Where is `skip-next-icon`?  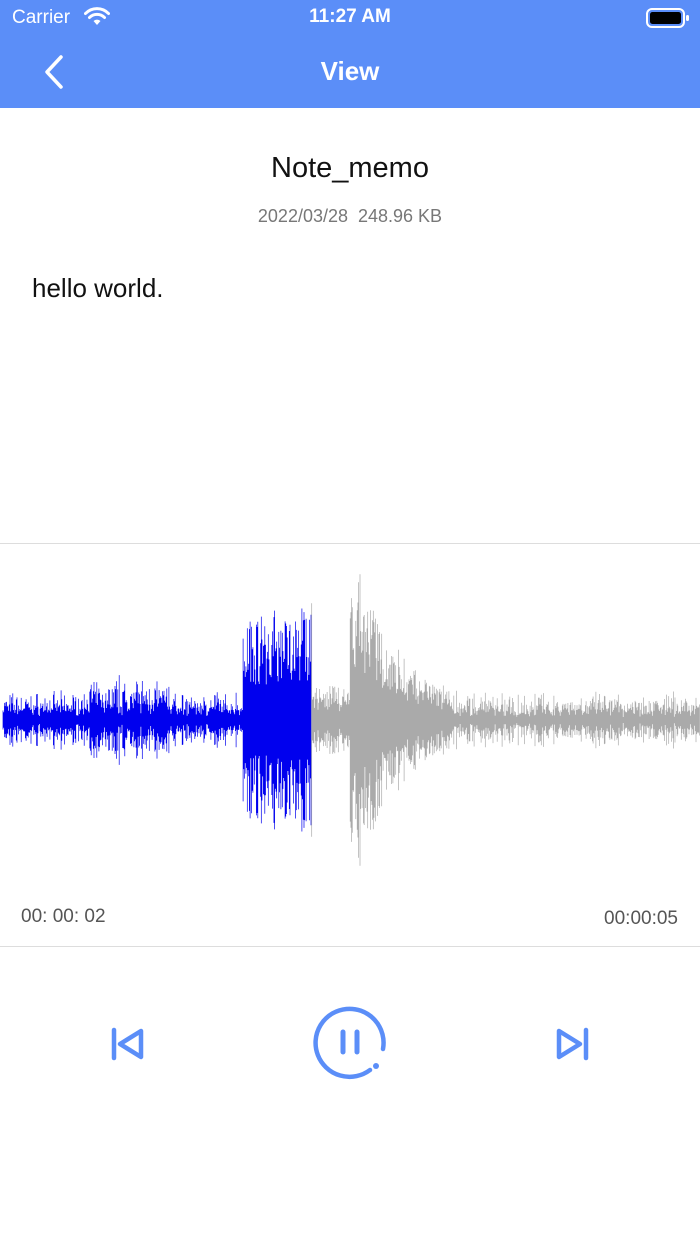 skip-next-icon is located at coordinates (572, 1044).